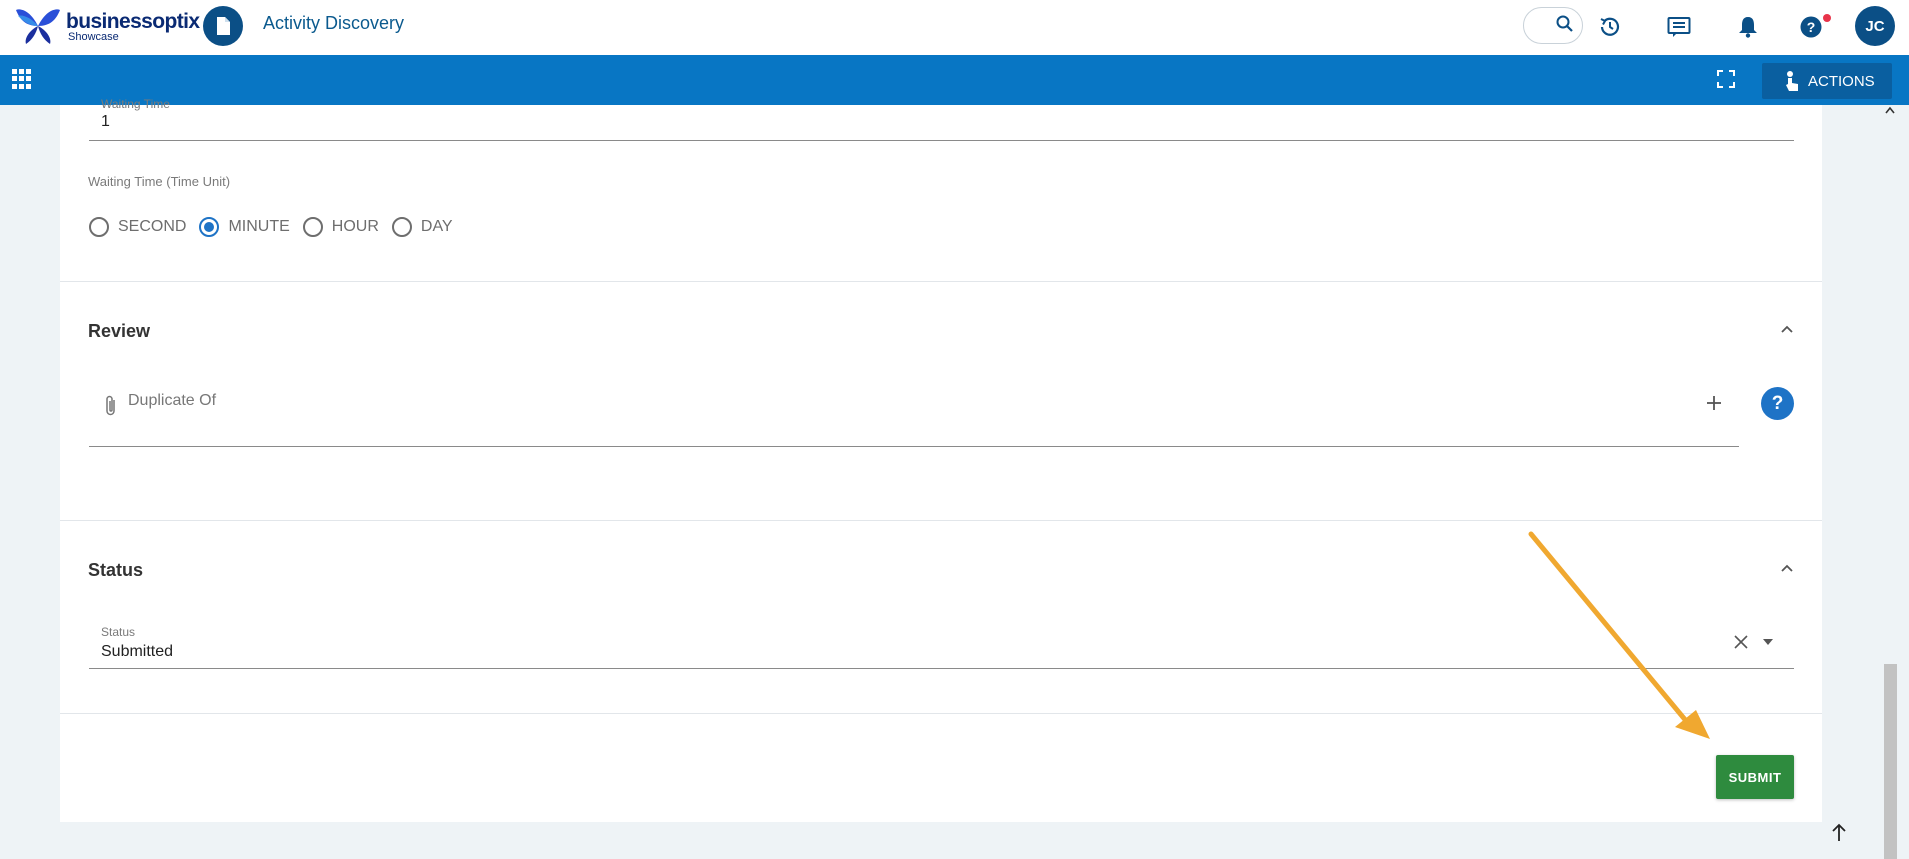 The image size is (1909, 859). Describe the element at coordinates (334, 23) in the screenshot. I see `app-title: Activity Discovery` at that location.